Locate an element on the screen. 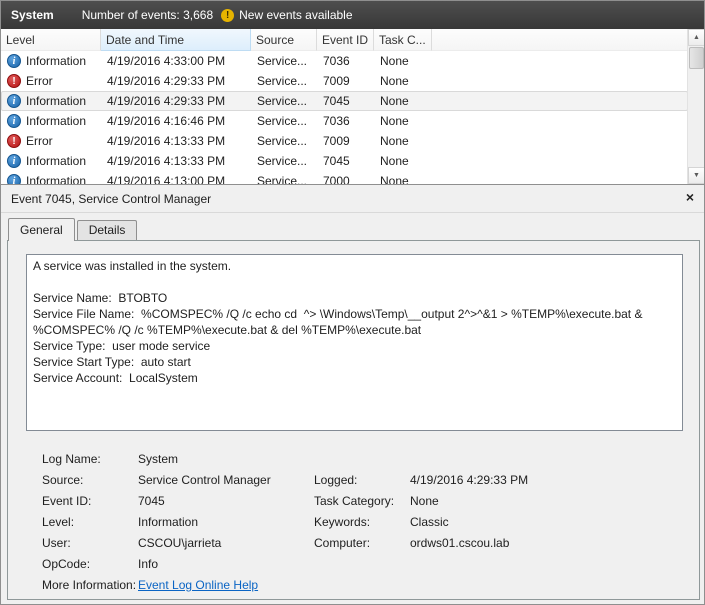 This screenshot has height=605, width=705. tab-details: Details is located at coordinates (107, 230).